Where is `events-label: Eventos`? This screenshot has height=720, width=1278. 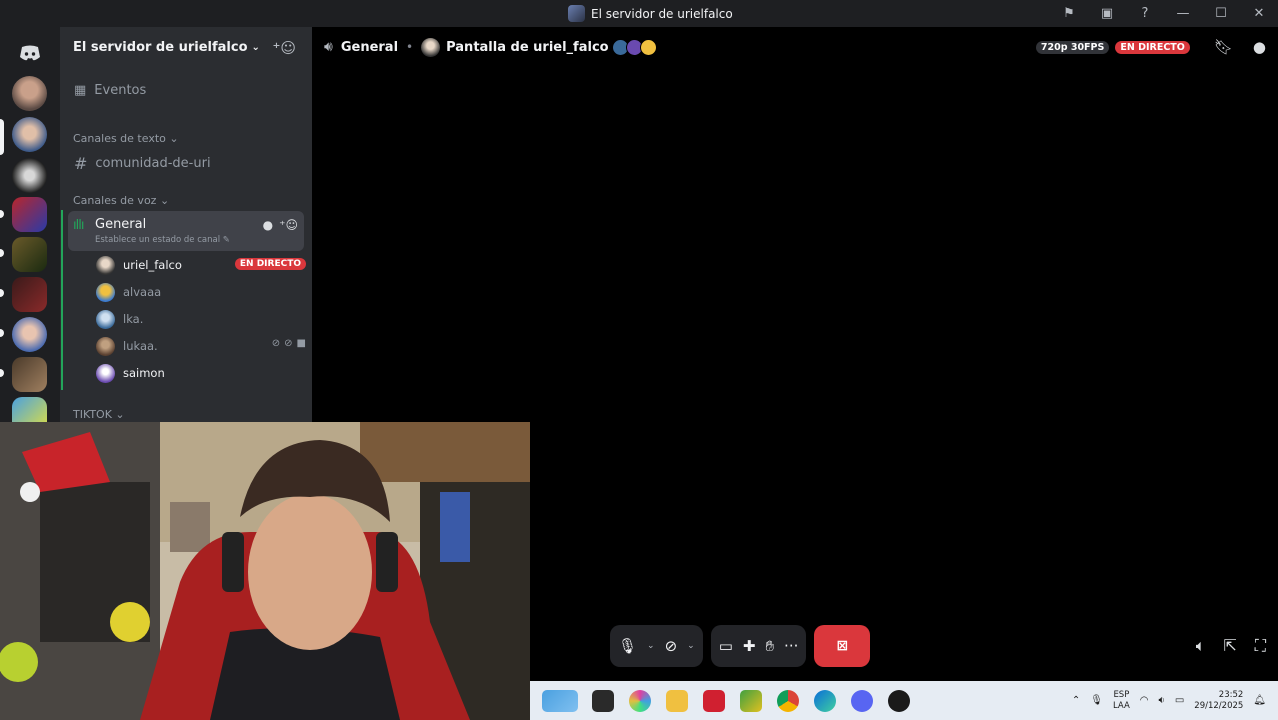
events-label: Eventos is located at coordinates (120, 90).